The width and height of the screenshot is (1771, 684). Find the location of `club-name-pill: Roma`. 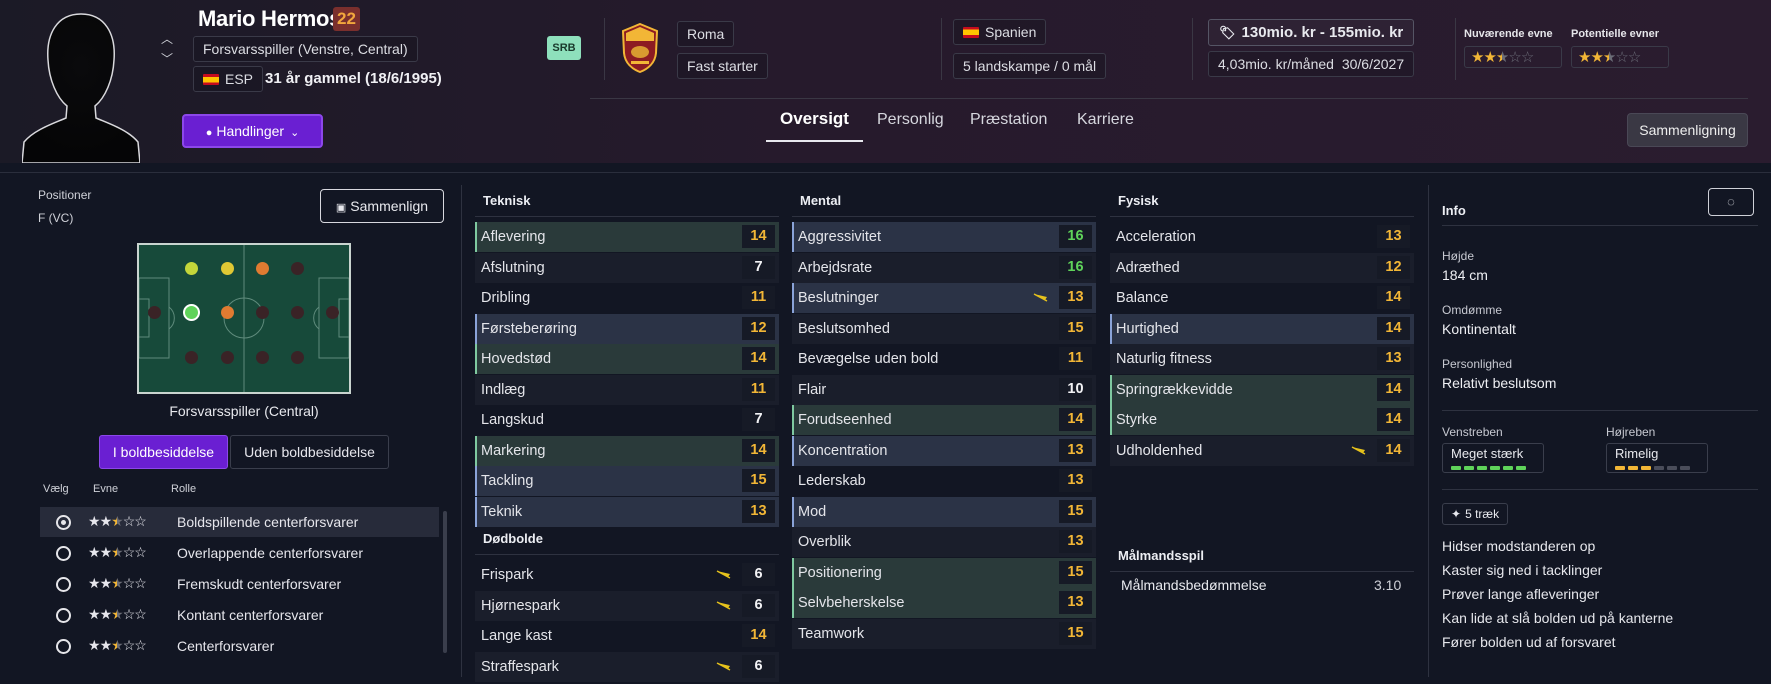

club-name-pill: Roma is located at coordinates (706, 34).